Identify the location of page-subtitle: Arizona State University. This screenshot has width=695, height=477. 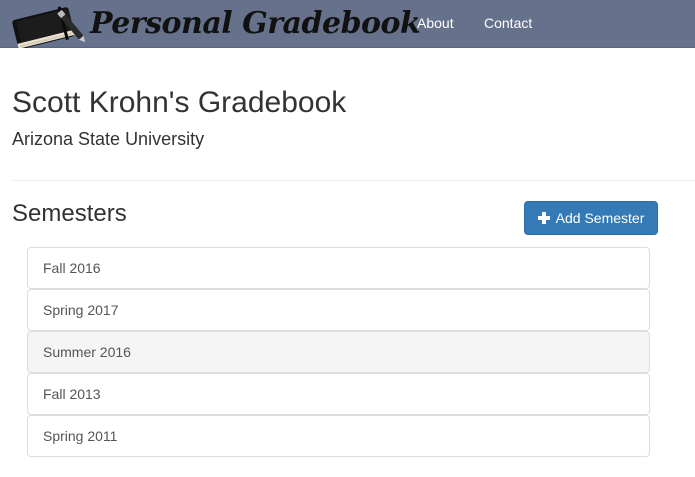
(108, 139).